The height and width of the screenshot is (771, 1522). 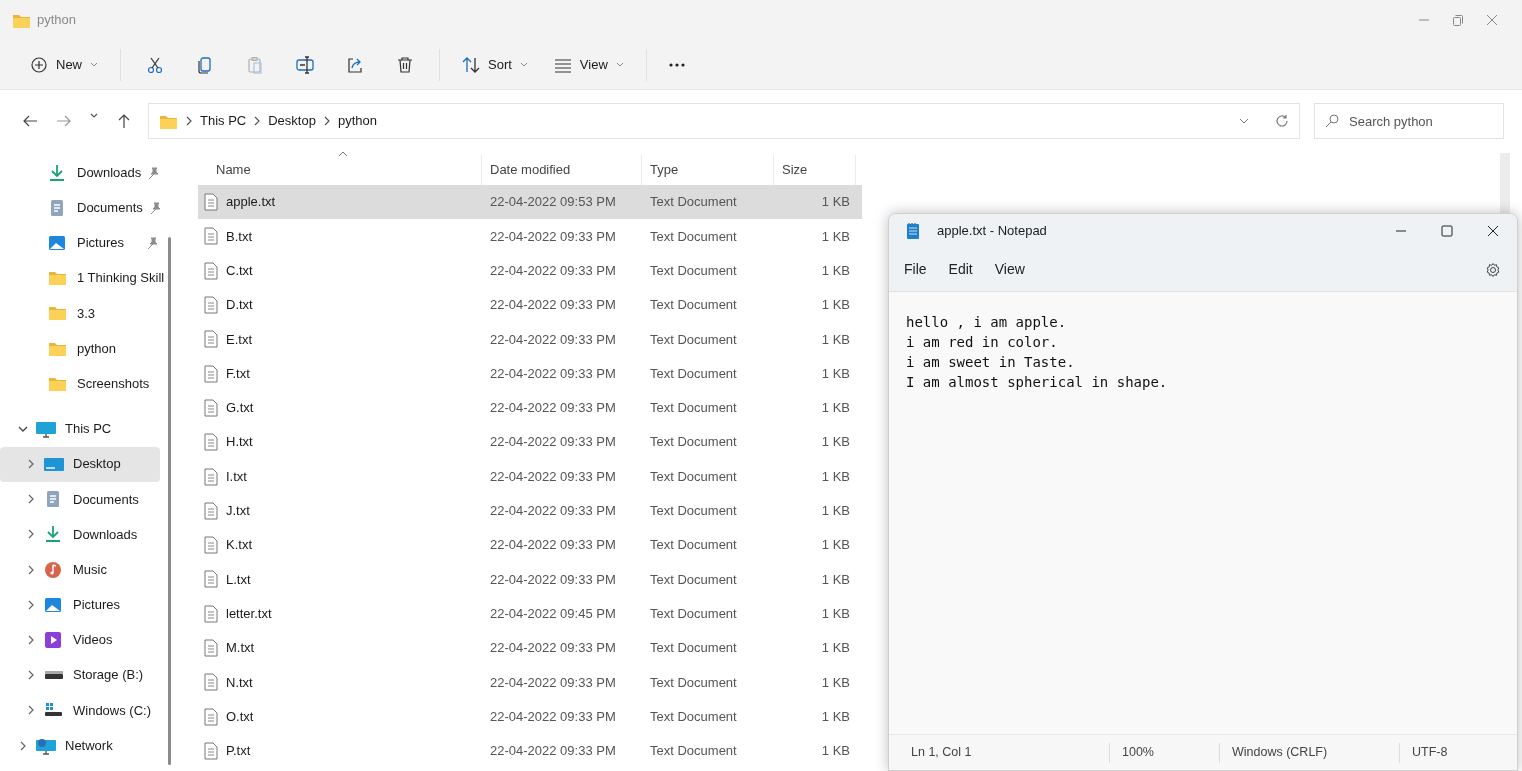 What do you see at coordinates (80, 384) in the screenshot?
I see `sidebar-item: Screenshots` at bounding box center [80, 384].